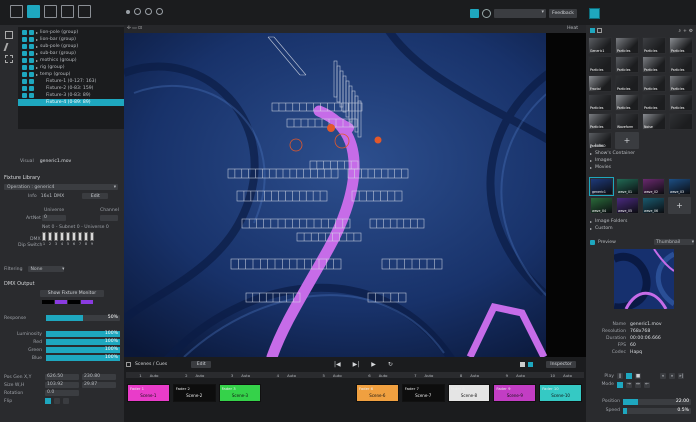 The image size is (696, 422). I want to click on dip-switch: 6, so click(74, 239).